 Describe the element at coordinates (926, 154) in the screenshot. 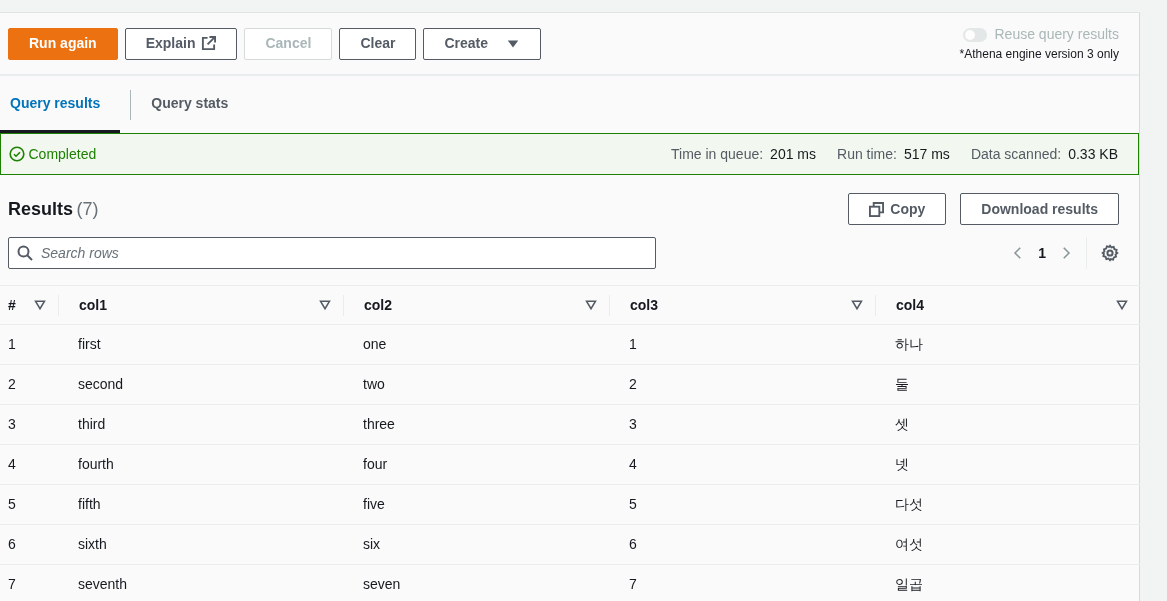

I see `stat-value: 517 ms` at that location.